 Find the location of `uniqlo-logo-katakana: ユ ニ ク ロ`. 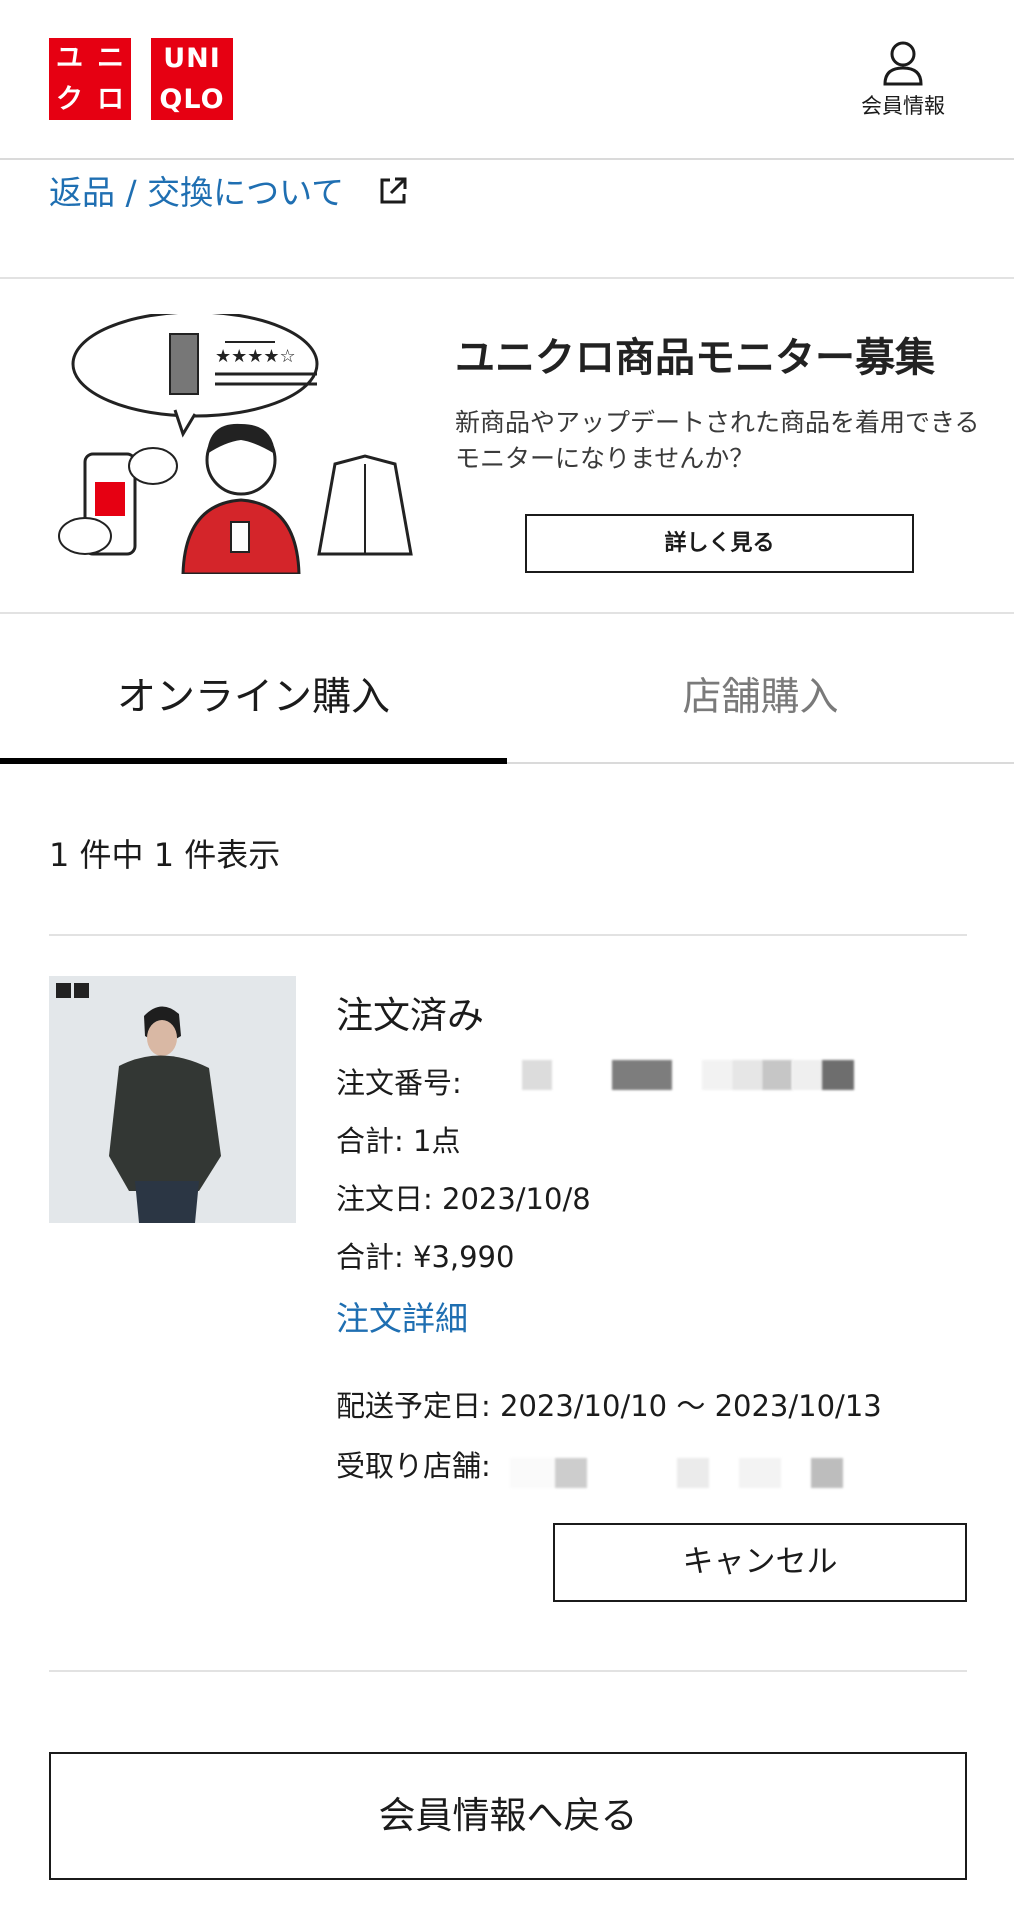

uniqlo-logo-katakana: ユ ニ ク ロ is located at coordinates (90, 79).